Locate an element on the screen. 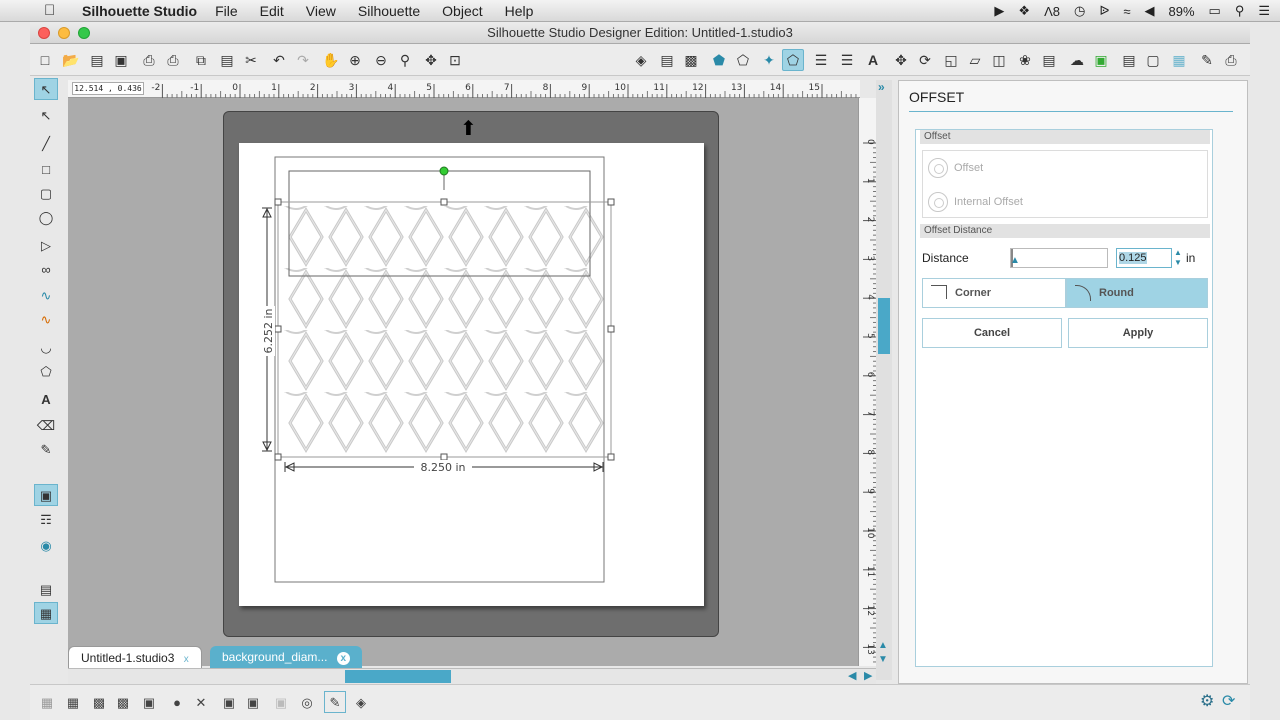 The height and width of the screenshot is (720, 1280). distance-value: 0.125 is located at coordinates (1133, 258).